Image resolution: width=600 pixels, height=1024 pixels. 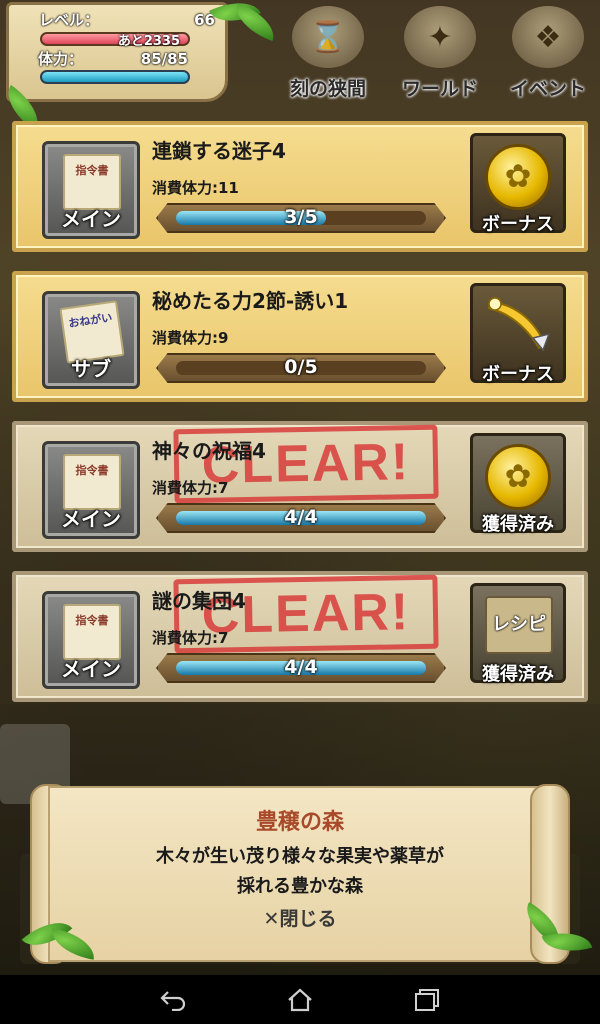 What do you see at coordinates (300, 186) in the screenshot?
I see `quest-card: 指令書 メイン 連鎖する迷子4 消費体力:11 3/5 ボーナス` at bounding box center [300, 186].